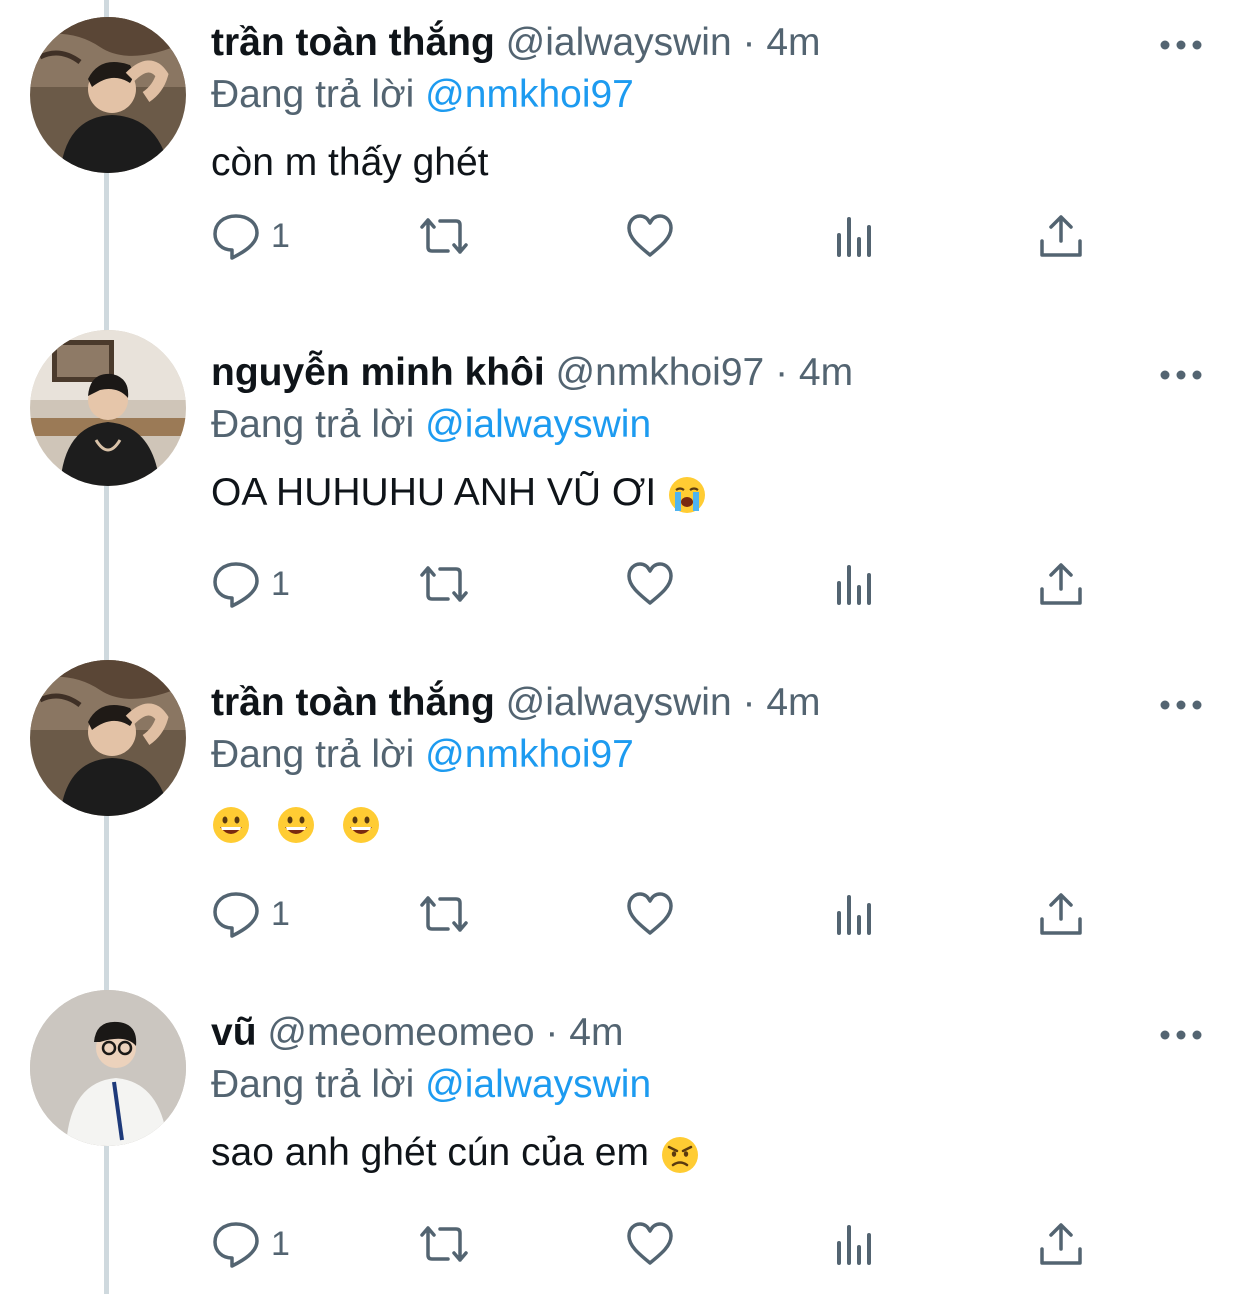 This screenshot has height=1294, width=1242. I want to click on tweet-text: OA HUHUHU ANH VŨ ƠI, so click(459, 493).